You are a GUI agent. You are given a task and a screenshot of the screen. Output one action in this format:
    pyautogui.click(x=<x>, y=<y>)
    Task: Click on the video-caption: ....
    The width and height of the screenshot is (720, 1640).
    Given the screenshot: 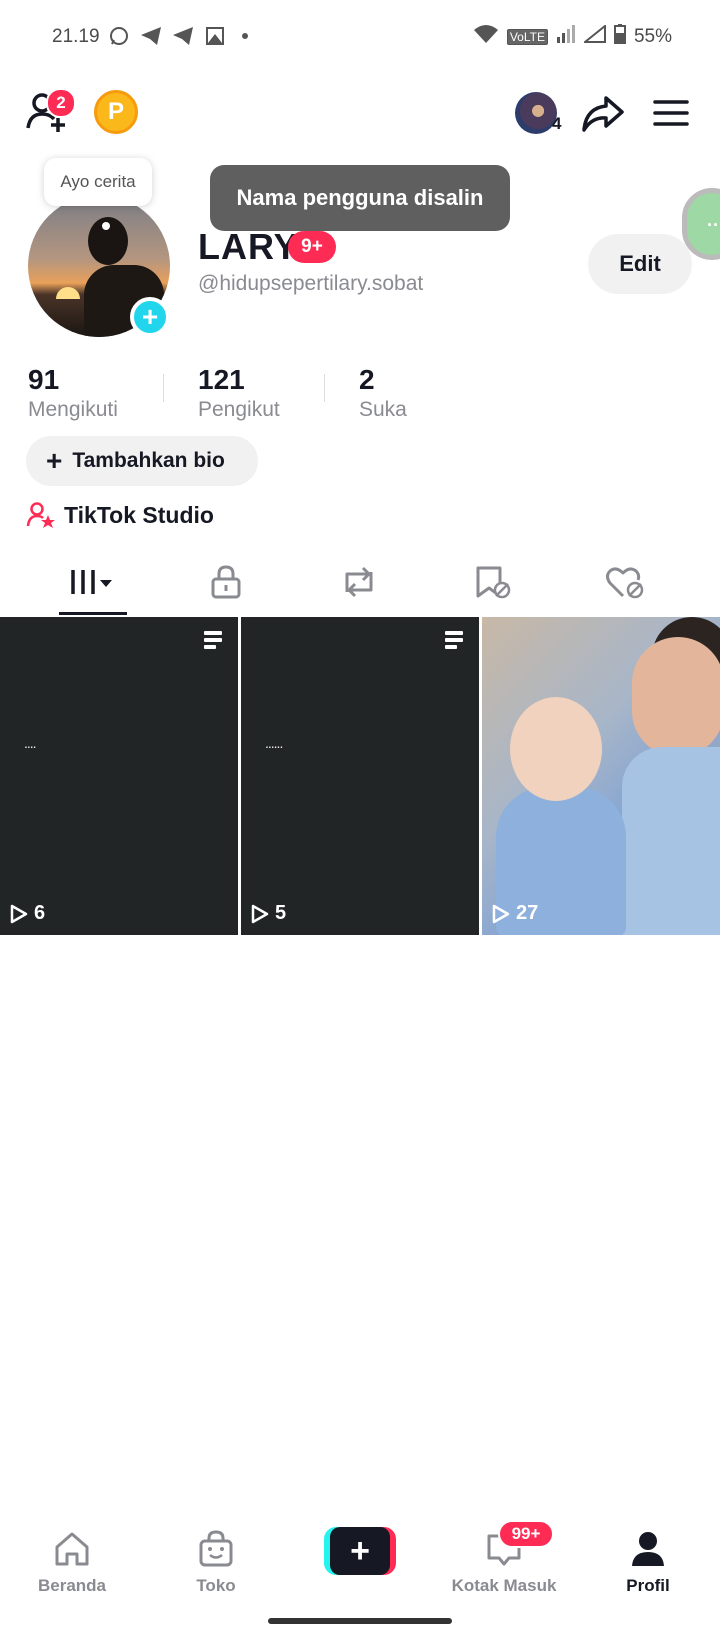 What is the action you would take?
    pyautogui.click(x=30, y=743)
    